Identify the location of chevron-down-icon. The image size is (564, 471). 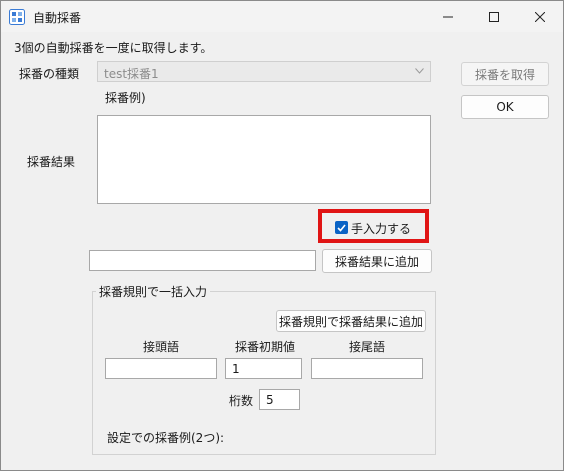
(419, 71).